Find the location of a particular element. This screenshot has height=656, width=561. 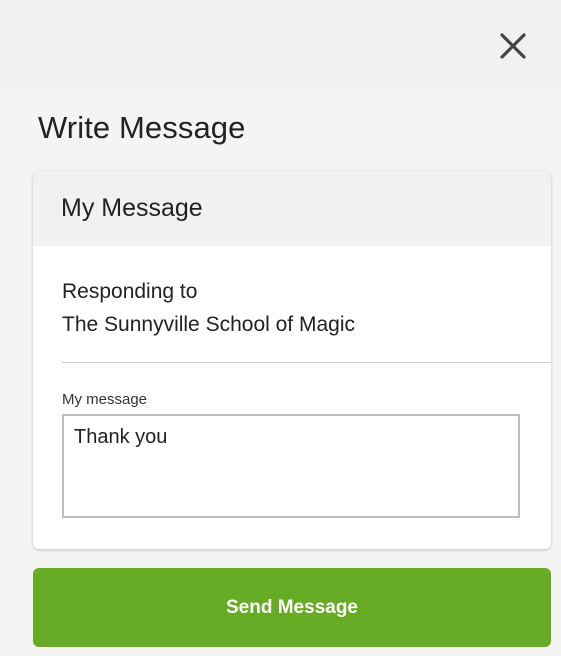

close-button is located at coordinates (513, 46).